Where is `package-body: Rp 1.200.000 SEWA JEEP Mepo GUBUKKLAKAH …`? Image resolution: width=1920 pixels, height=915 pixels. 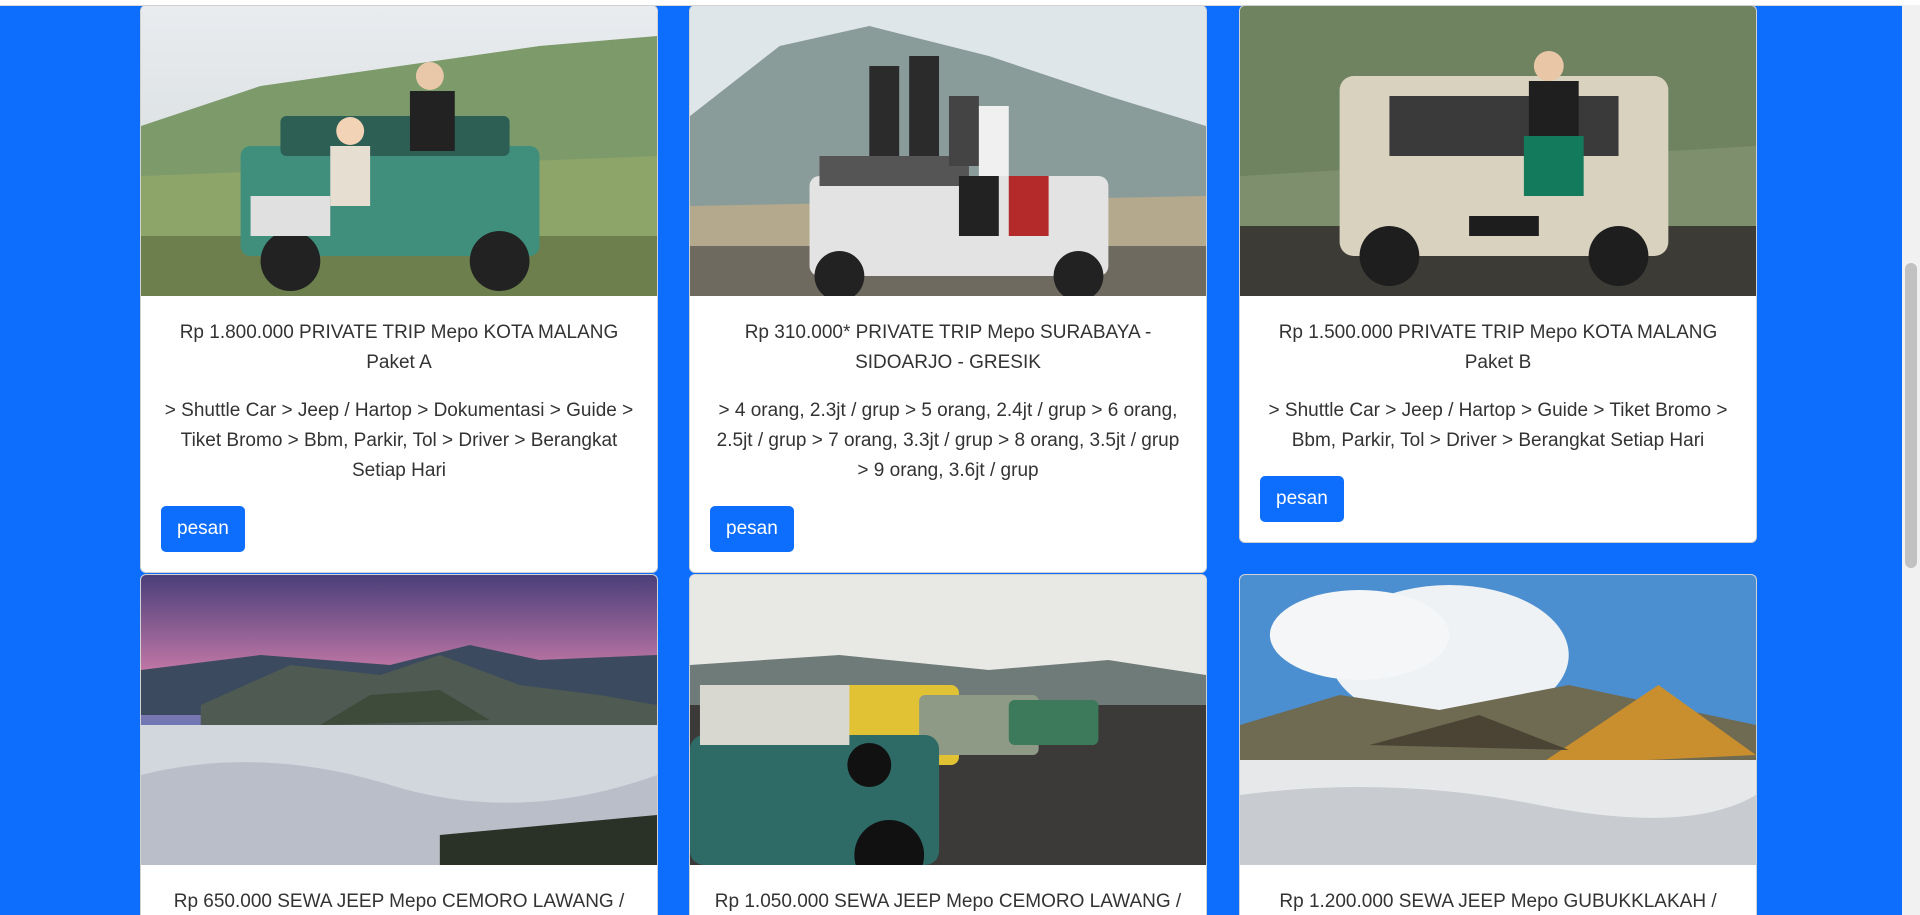 package-body: Rp 1.200.000 SEWA JEEP Mepo GUBUKKLAKAH … is located at coordinates (1498, 890).